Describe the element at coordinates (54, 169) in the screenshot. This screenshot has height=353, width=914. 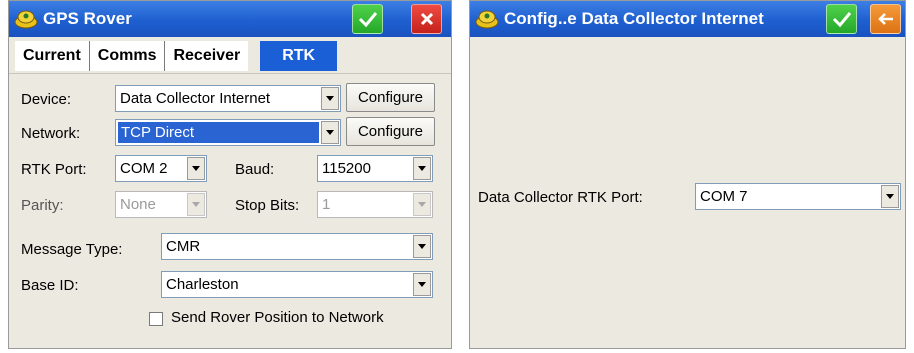
I see `rtk-port-label: RTK Port:` at that location.